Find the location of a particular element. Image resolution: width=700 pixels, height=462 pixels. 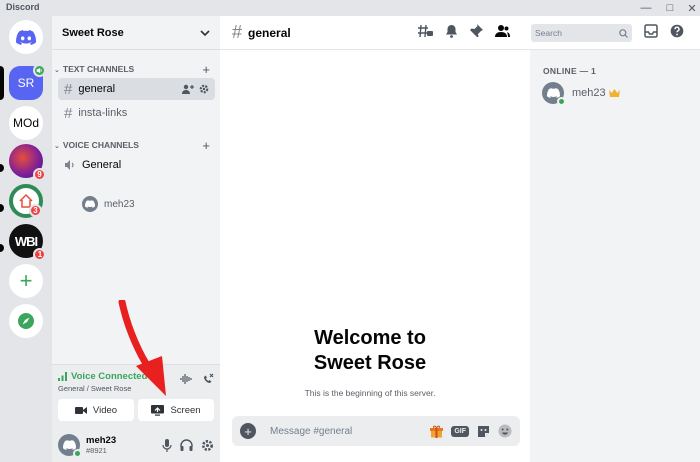

channel-label: General is located at coordinates (102, 165).